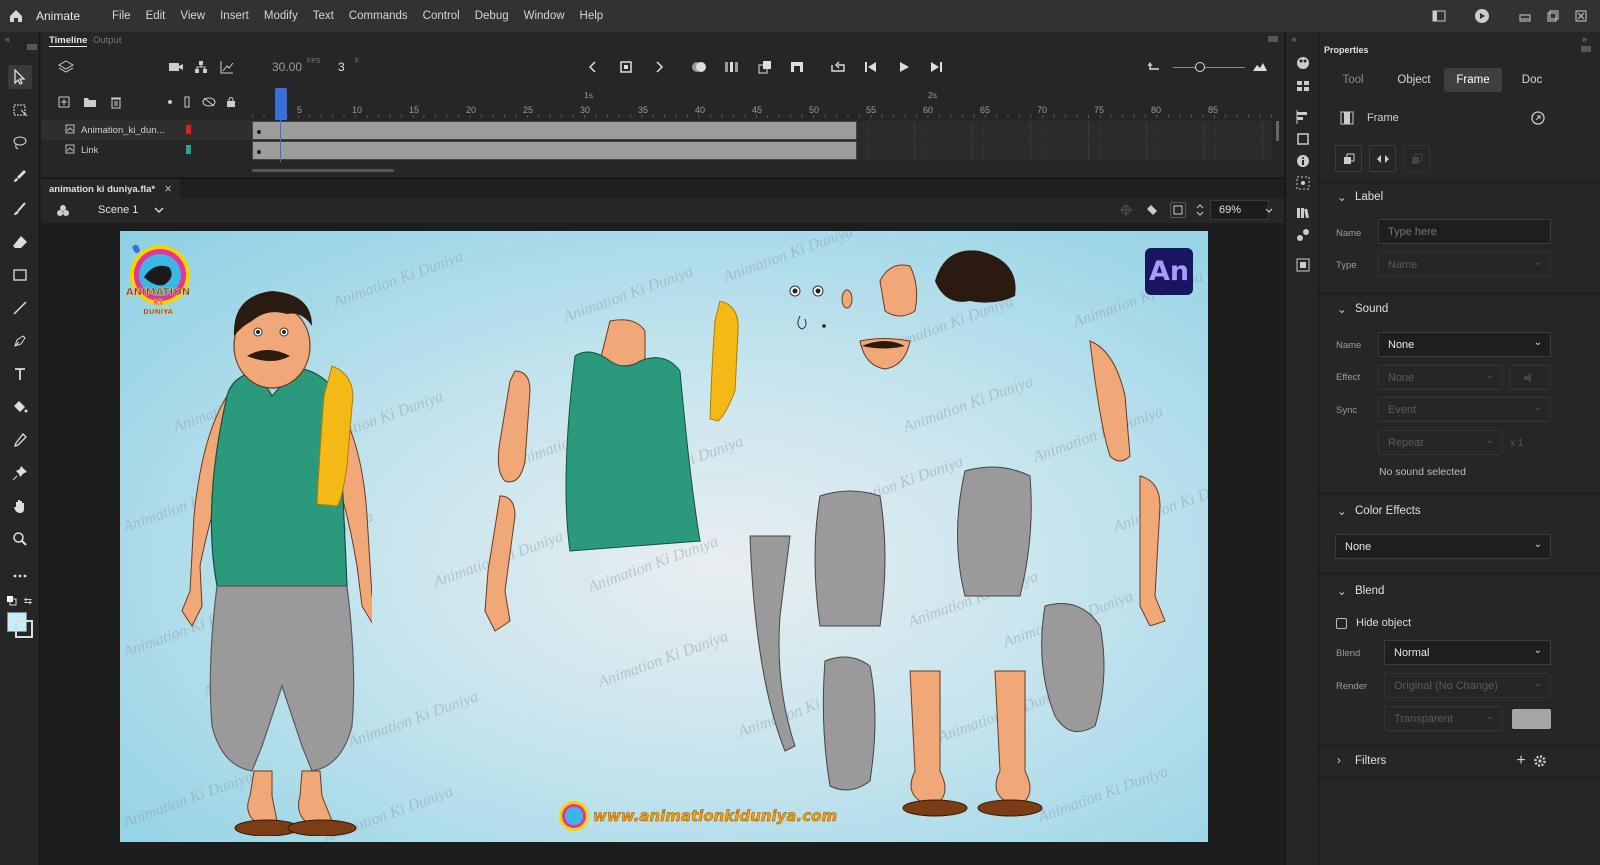 This screenshot has width=1600, height=865. I want to click on restore-icon, so click(1553, 16).